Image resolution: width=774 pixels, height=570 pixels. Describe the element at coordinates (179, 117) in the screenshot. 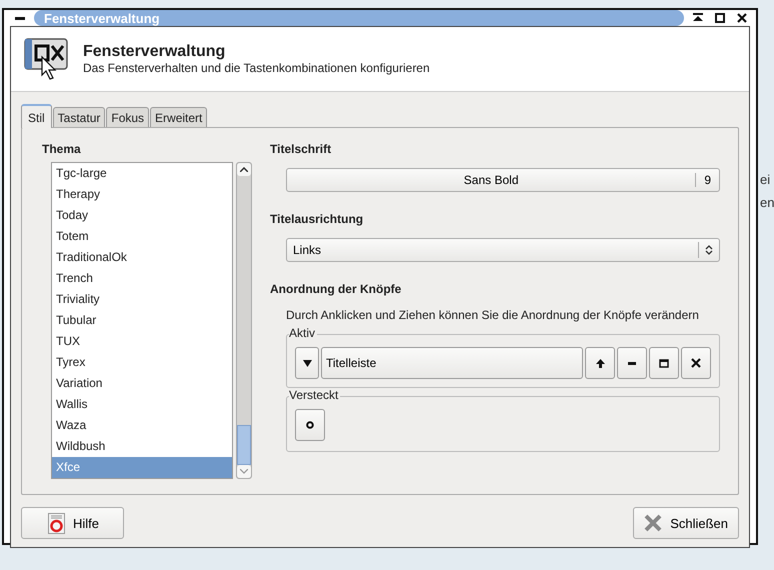

I see `tab: Erweitert` at that location.